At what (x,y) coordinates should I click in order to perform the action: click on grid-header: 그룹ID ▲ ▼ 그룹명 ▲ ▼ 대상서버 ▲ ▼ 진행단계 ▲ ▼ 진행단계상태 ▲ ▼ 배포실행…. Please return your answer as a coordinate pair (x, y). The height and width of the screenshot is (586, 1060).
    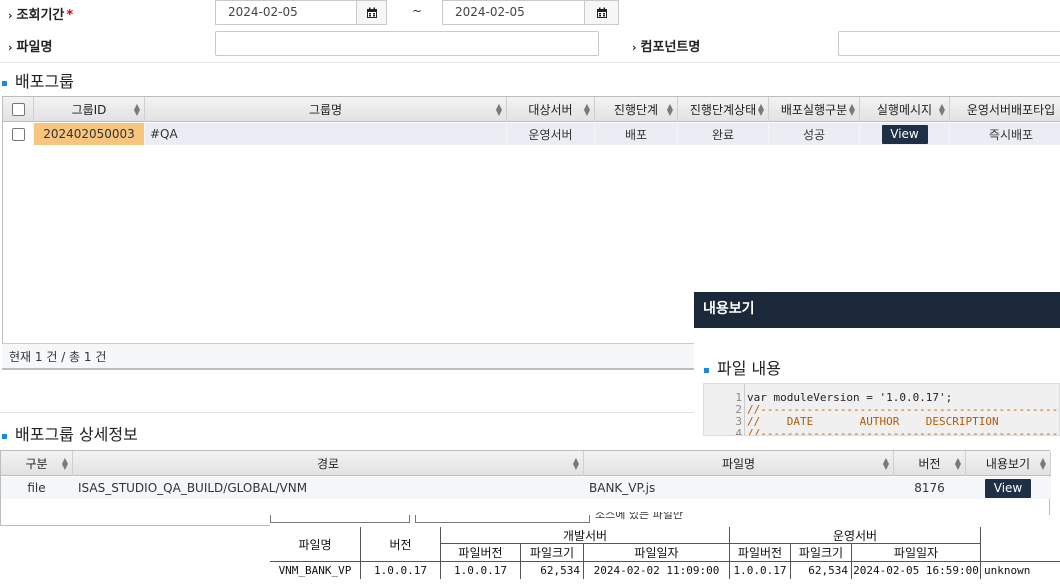
    Looking at the image, I should click on (531, 109).